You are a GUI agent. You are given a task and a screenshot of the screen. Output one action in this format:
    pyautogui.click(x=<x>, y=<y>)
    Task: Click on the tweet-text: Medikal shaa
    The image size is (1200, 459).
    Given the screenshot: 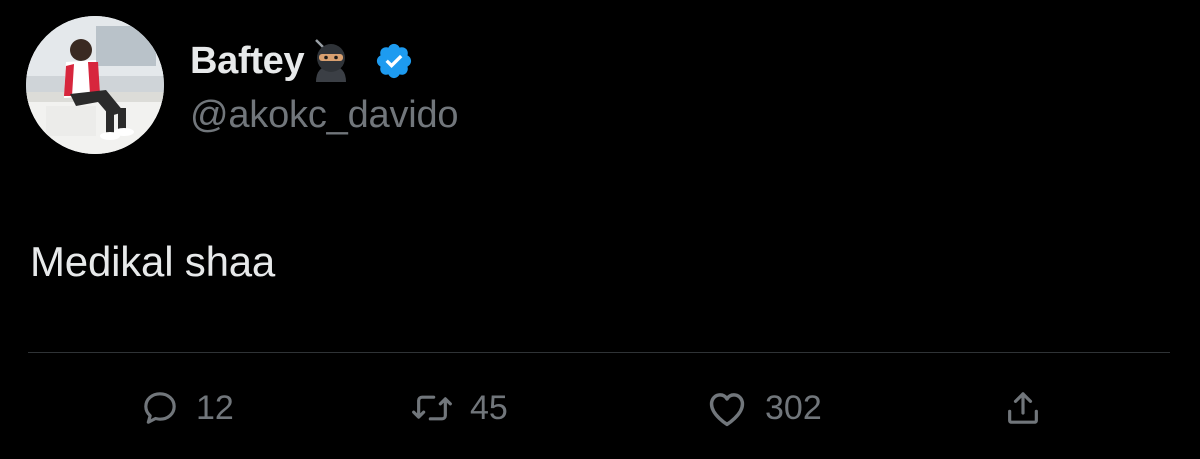 What is the action you would take?
    pyautogui.click(x=153, y=261)
    